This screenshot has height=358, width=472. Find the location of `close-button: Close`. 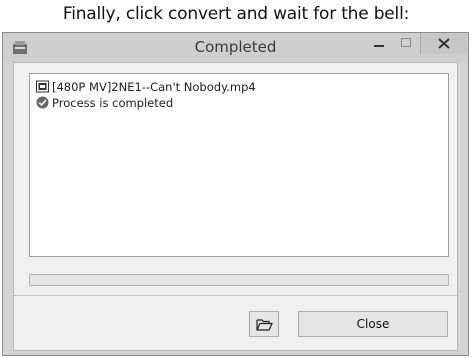

close-button: Close is located at coordinates (373, 324).